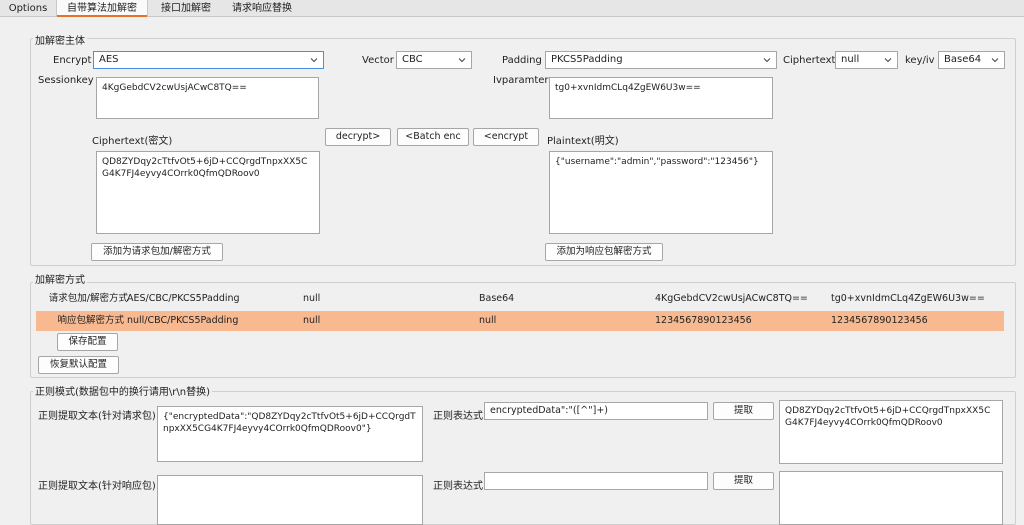 Image resolution: width=1024 pixels, height=525 pixels. What do you see at coordinates (731, 298) in the screenshot?
I see `method-key-cell: 4KgGebdCV2cwUsjACwC8TQ==` at bounding box center [731, 298].